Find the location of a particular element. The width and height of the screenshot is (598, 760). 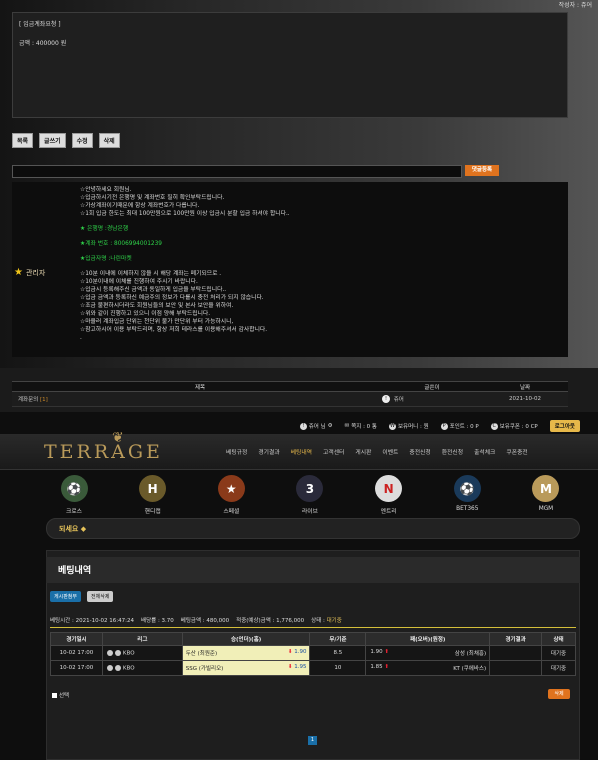

menu-event: 이벤트 is located at coordinates (390, 451).